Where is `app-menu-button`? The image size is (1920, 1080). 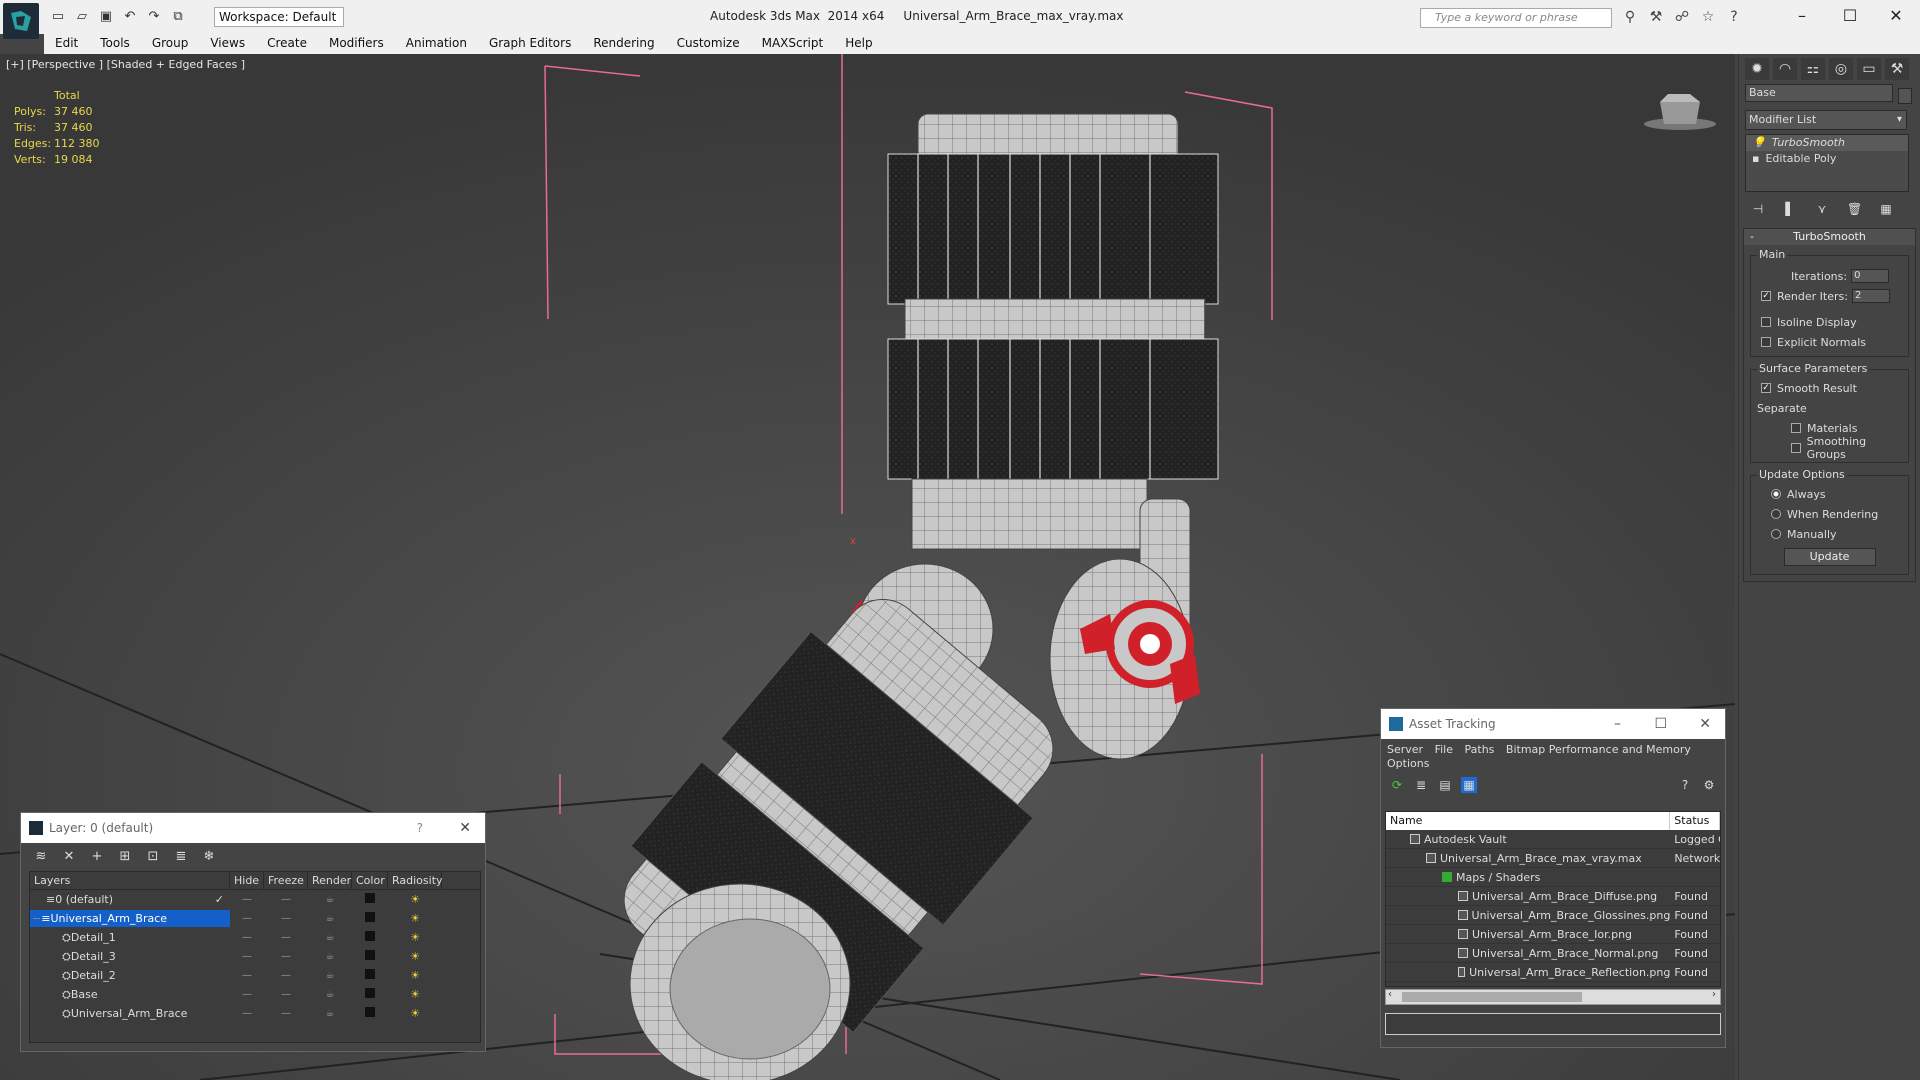
app-menu-button is located at coordinates (21, 21).